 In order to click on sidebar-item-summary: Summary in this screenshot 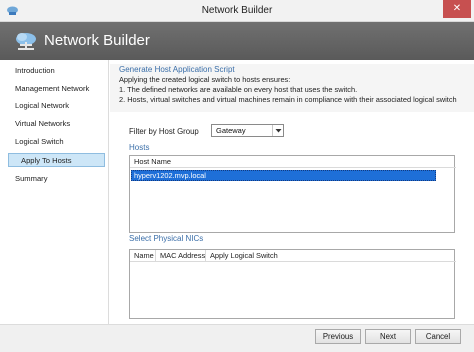, I will do `click(31, 179)`.